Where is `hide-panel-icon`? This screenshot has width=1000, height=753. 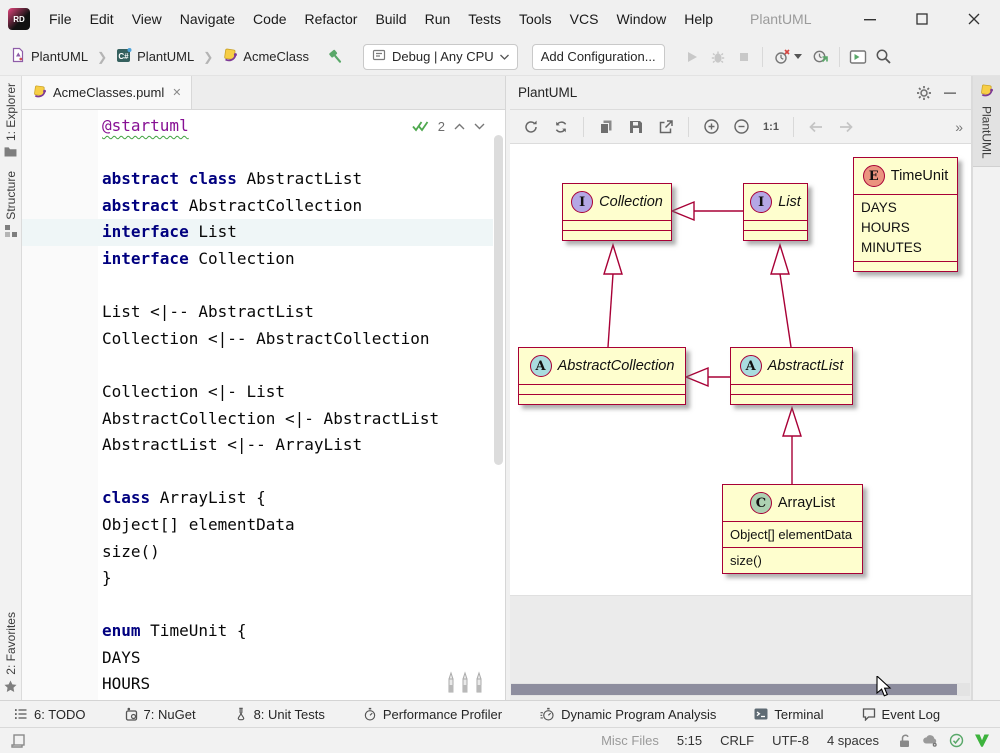
hide-panel-icon is located at coordinates (950, 93).